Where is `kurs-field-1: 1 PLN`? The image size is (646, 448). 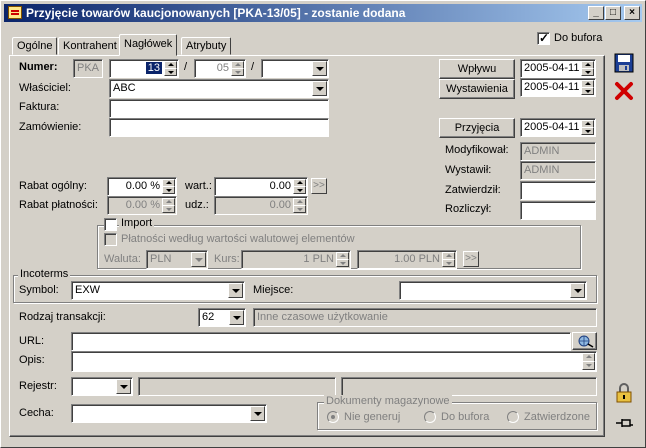 kurs-field-1: 1 PLN is located at coordinates (296, 259).